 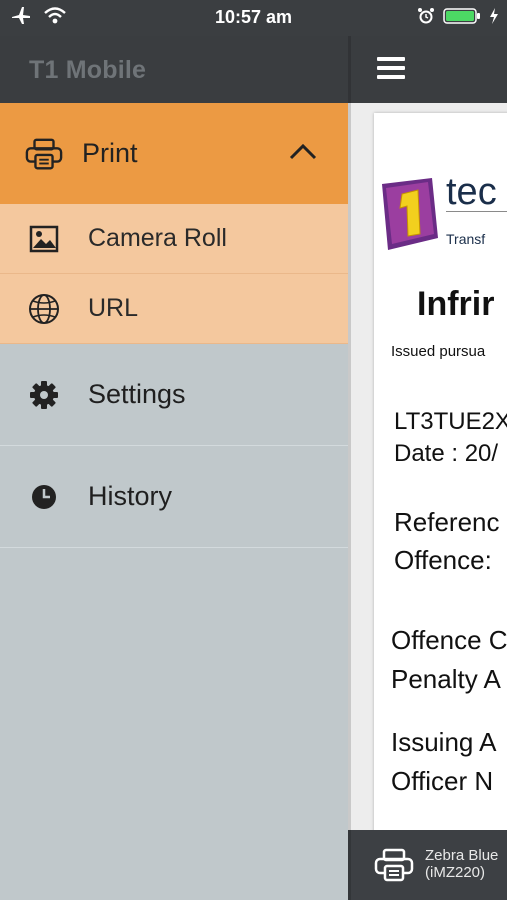 I want to click on menu-item-history-label: History, so click(x=130, y=496).